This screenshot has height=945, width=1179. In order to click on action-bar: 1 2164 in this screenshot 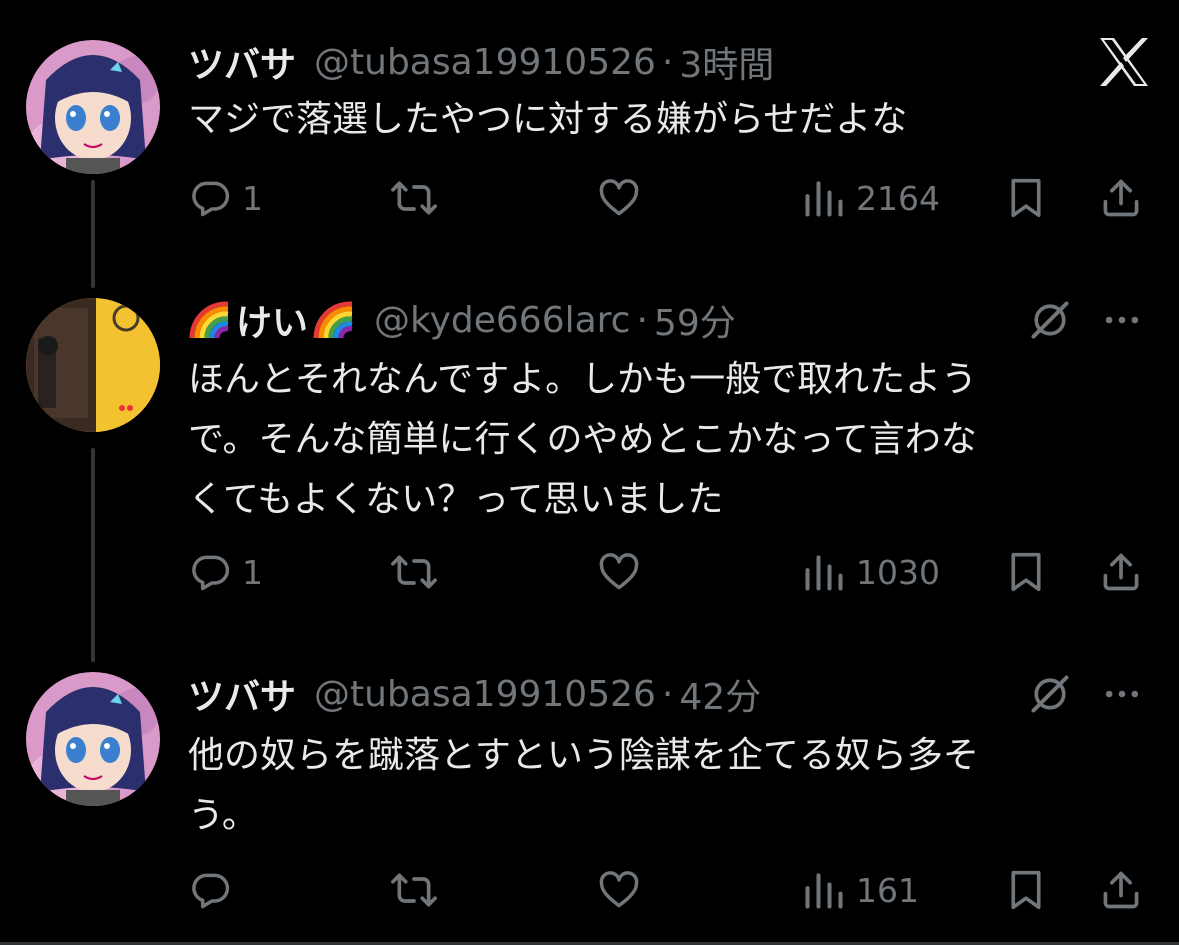, I will do `click(589, 200)`.